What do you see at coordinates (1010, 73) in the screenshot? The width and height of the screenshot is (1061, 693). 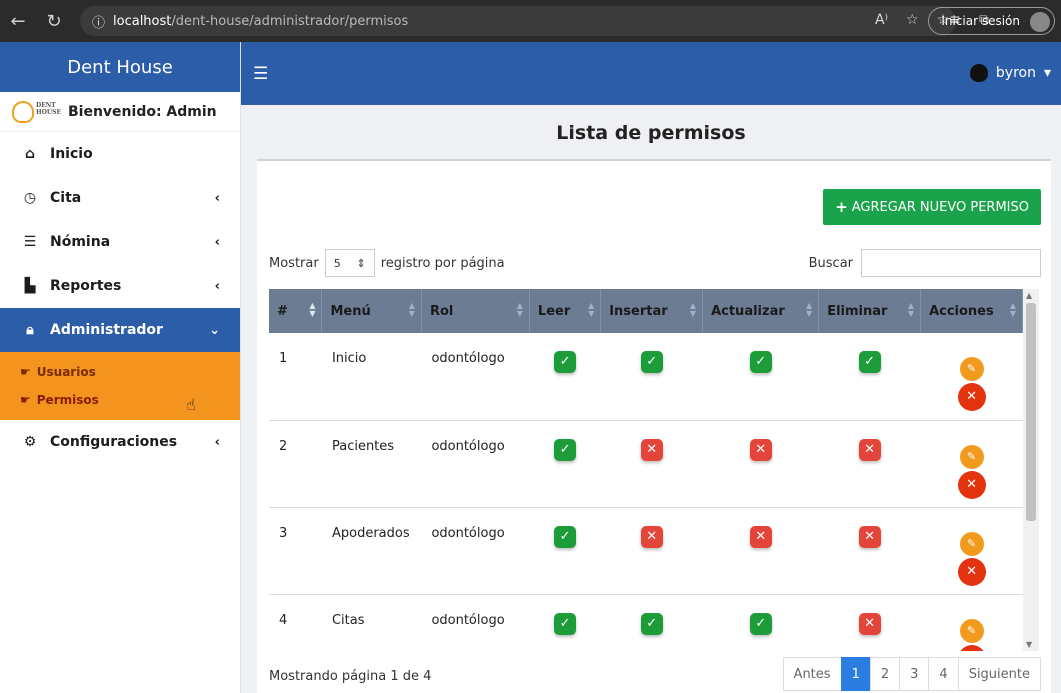 I see `user-menu: byron ▾` at bounding box center [1010, 73].